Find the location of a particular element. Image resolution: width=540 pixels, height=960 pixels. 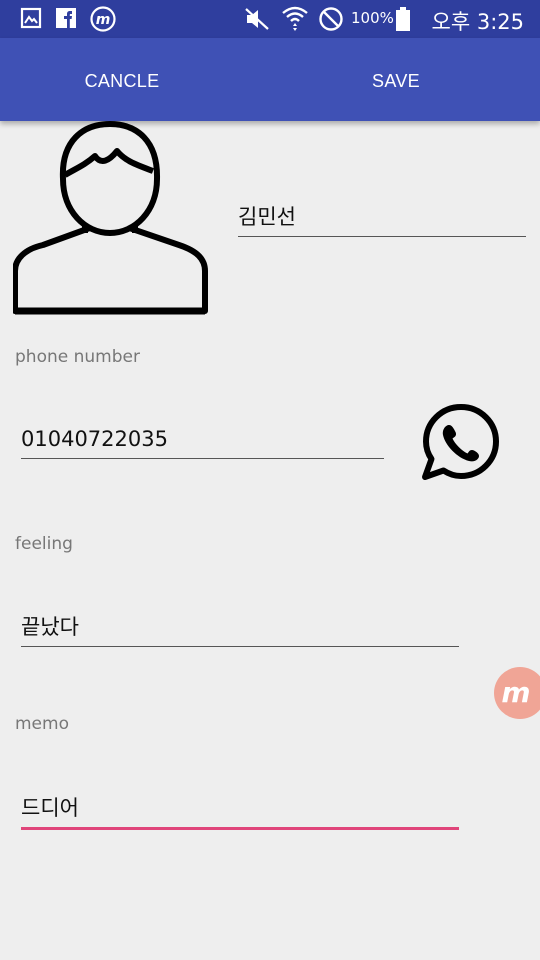

battery-percent: 100% is located at coordinates (372, 18).